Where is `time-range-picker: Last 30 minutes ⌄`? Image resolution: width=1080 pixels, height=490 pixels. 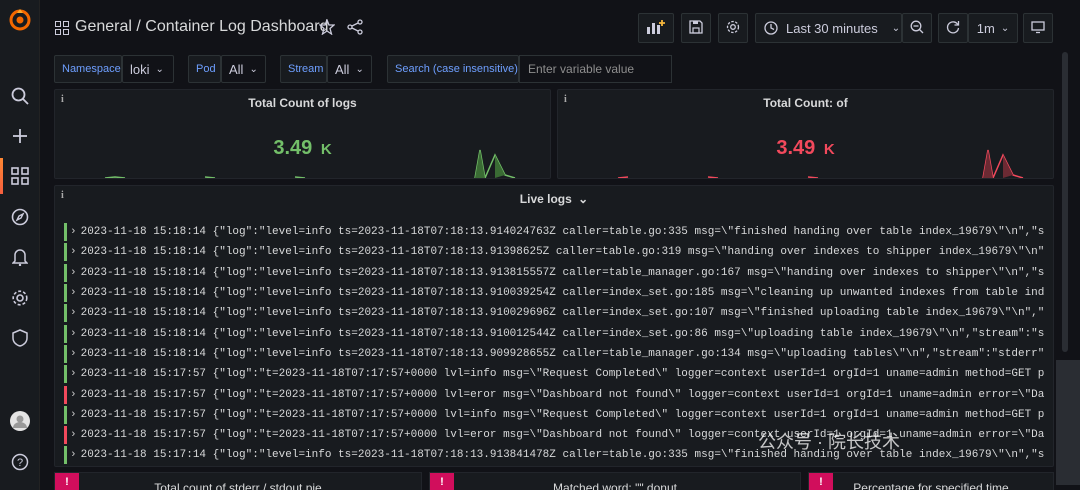
time-range-picker: Last 30 minutes ⌄ is located at coordinates (828, 28).